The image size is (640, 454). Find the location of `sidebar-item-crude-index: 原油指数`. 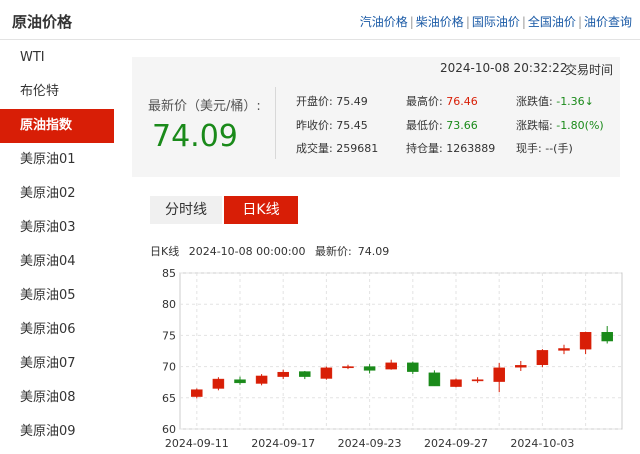

sidebar-item-crude-index: 原油指数 is located at coordinates (57, 126).